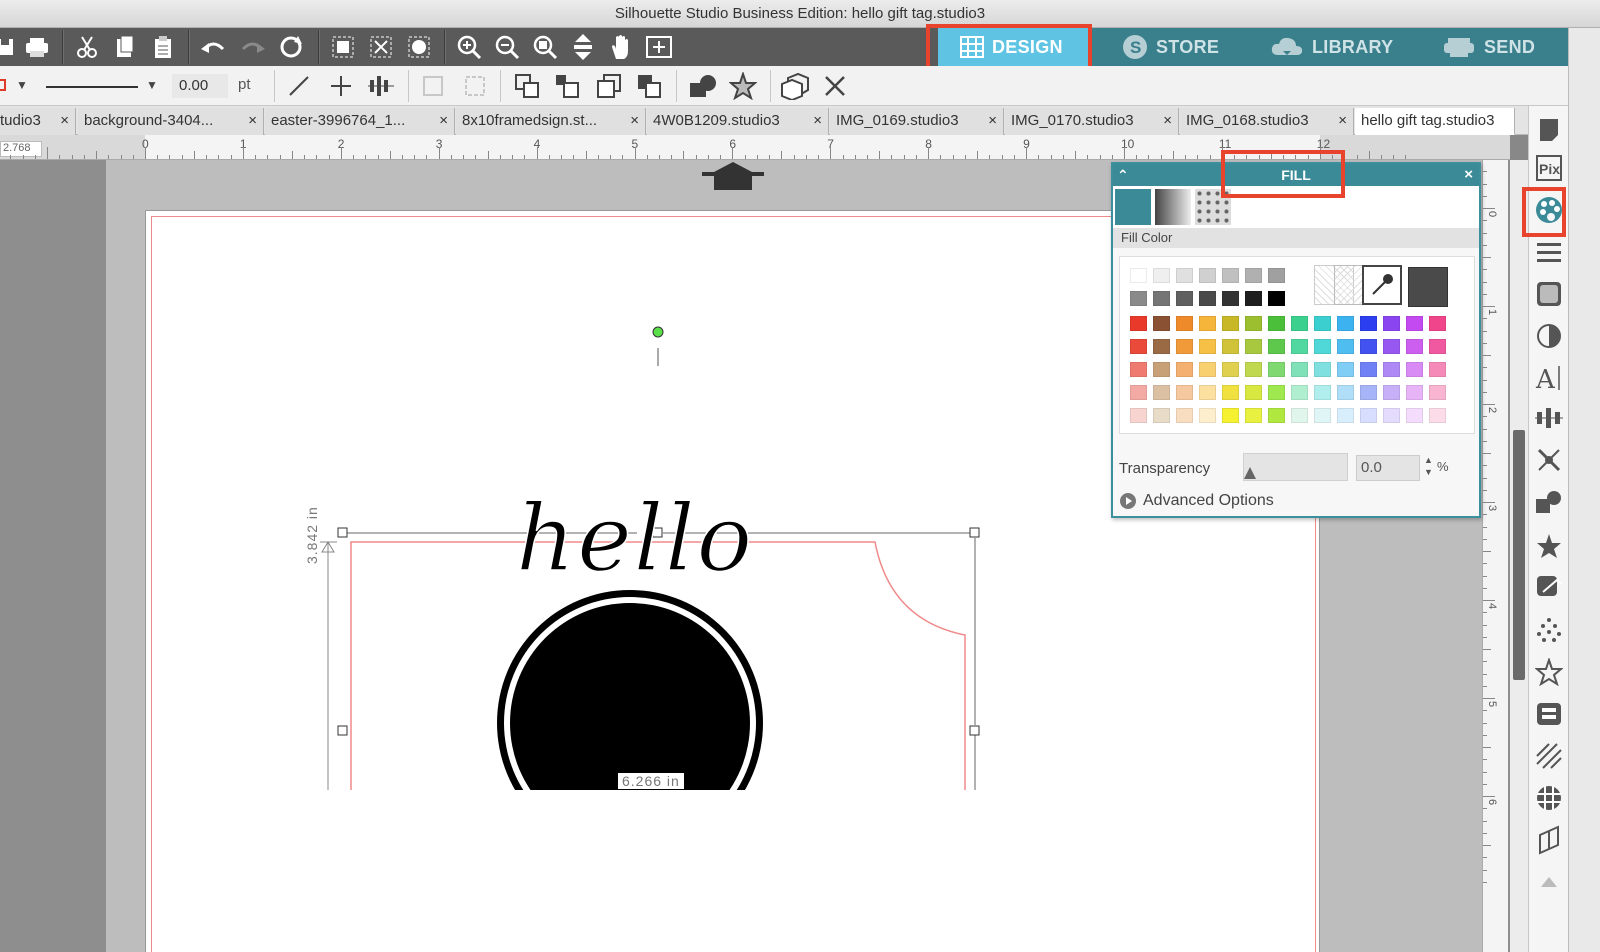 This screenshot has height=952, width=1600. I want to click on solid-fill-option, so click(1133, 207).